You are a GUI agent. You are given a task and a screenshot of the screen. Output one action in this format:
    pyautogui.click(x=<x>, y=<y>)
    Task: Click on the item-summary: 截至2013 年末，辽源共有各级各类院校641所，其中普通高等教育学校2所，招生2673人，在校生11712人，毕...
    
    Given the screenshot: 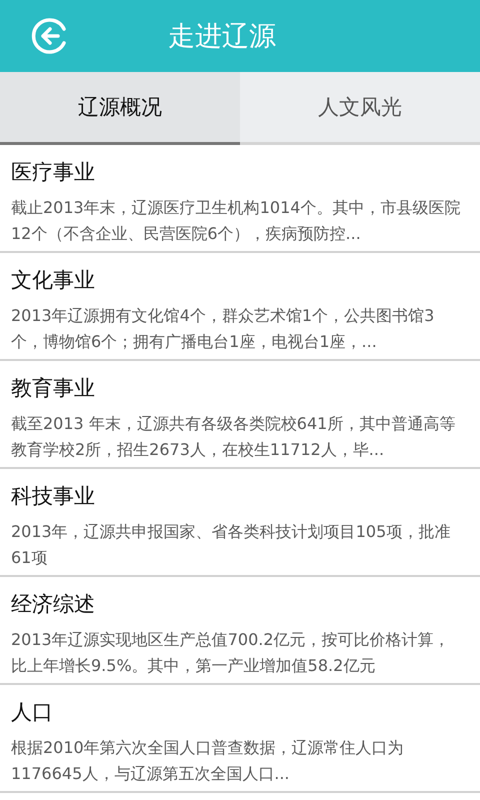 What is the action you would take?
    pyautogui.click(x=233, y=437)
    